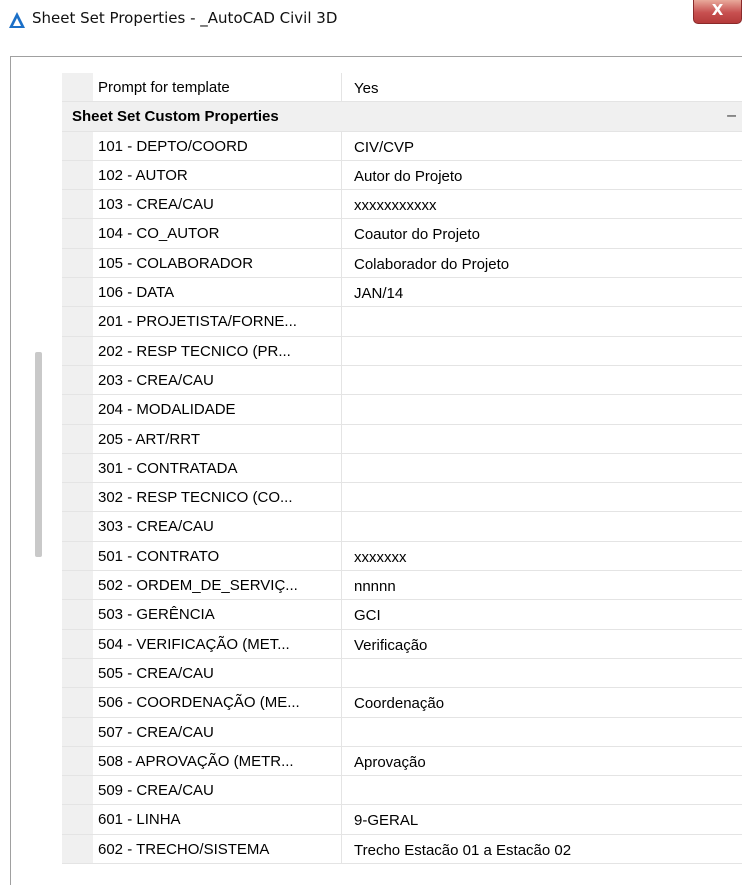  Describe the element at coordinates (220, 790) in the screenshot. I see `property-name: 509 - CREA/CAU` at that location.